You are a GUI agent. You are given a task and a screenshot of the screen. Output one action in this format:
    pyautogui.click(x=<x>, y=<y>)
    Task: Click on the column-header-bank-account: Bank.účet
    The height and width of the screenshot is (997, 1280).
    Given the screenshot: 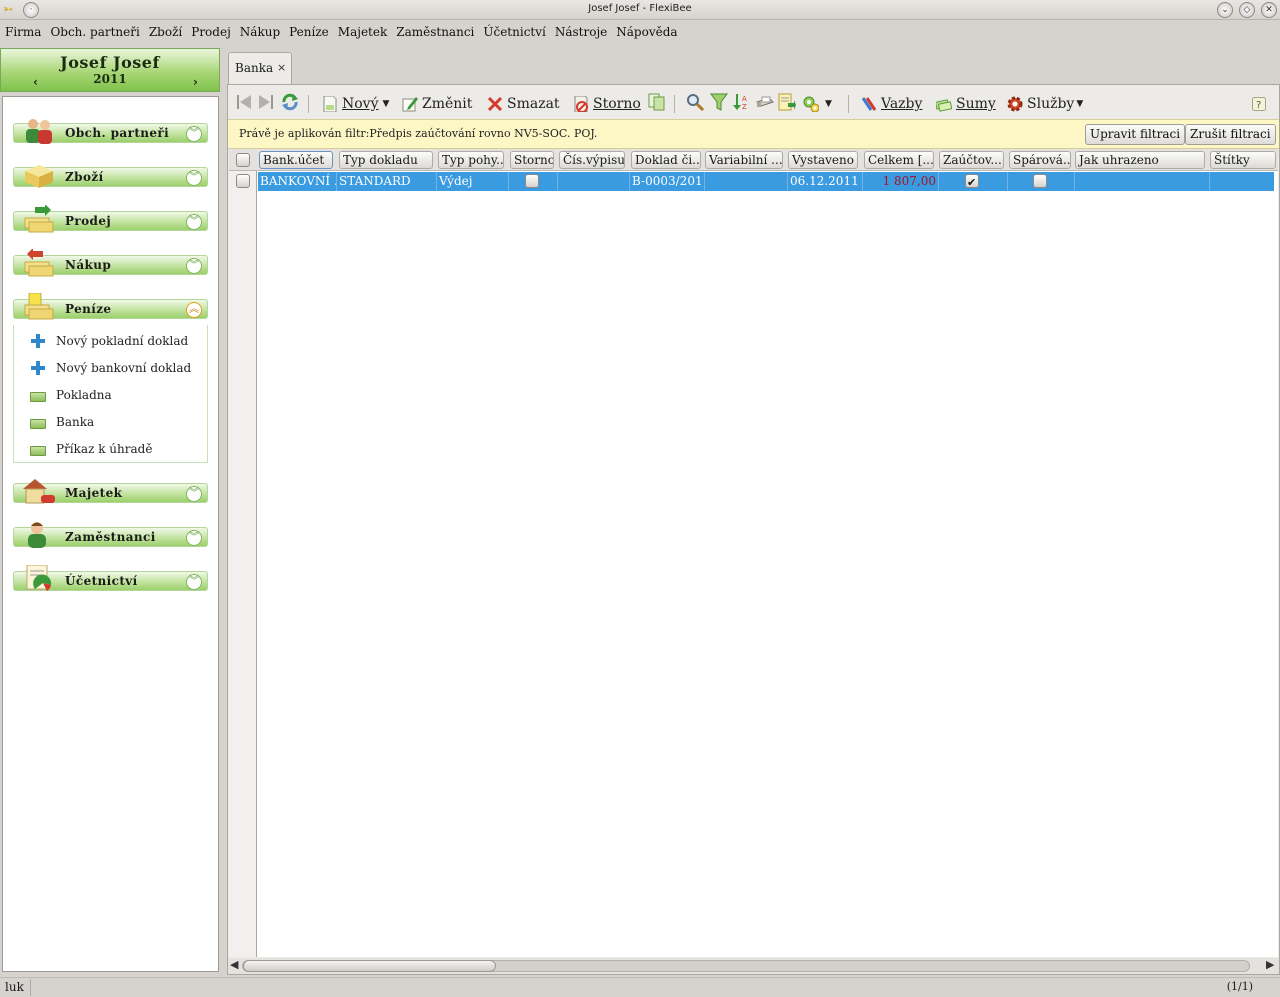 What is the action you would take?
    pyautogui.click(x=296, y=160)
    